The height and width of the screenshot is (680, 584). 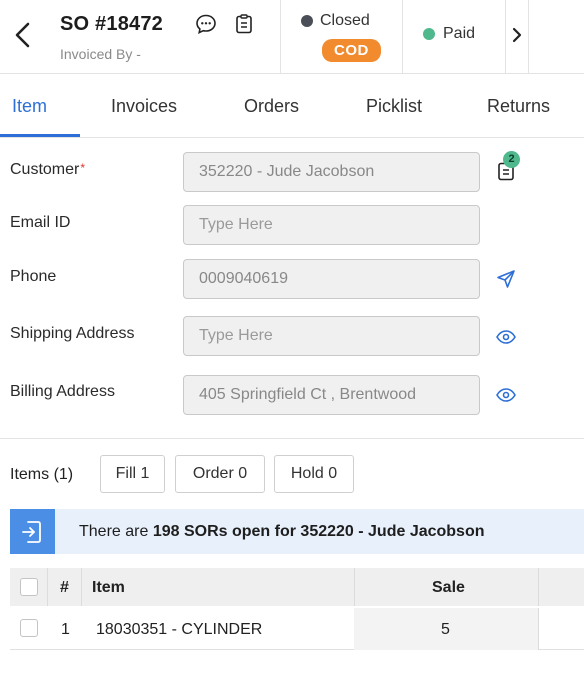 I want to click on customer-field, so click(x=331, y=172).